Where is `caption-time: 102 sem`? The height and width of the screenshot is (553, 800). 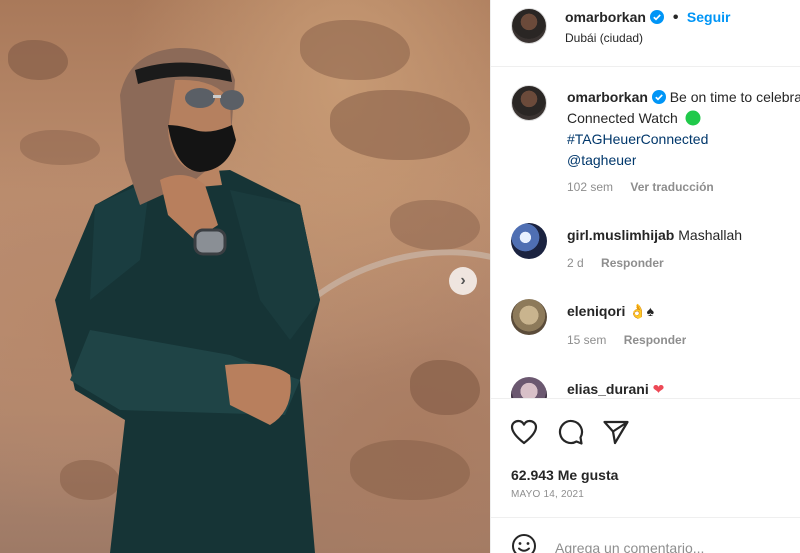
caption-time: 102 sem is located at coordinates (590, 187).